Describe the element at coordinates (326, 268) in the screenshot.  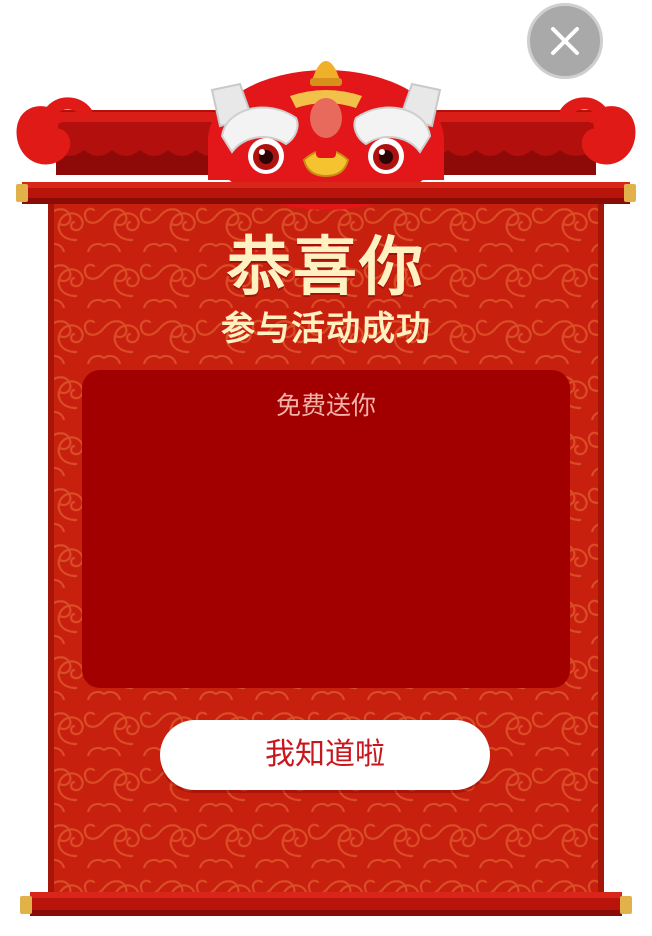
I see `dialog-title: 恭喜你` at that location.